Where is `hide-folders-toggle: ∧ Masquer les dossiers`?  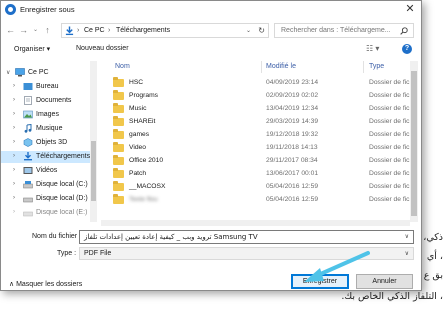
hide-folders-toggle: ∧ Masquer les dossiers is located at coordinates (45, 284).